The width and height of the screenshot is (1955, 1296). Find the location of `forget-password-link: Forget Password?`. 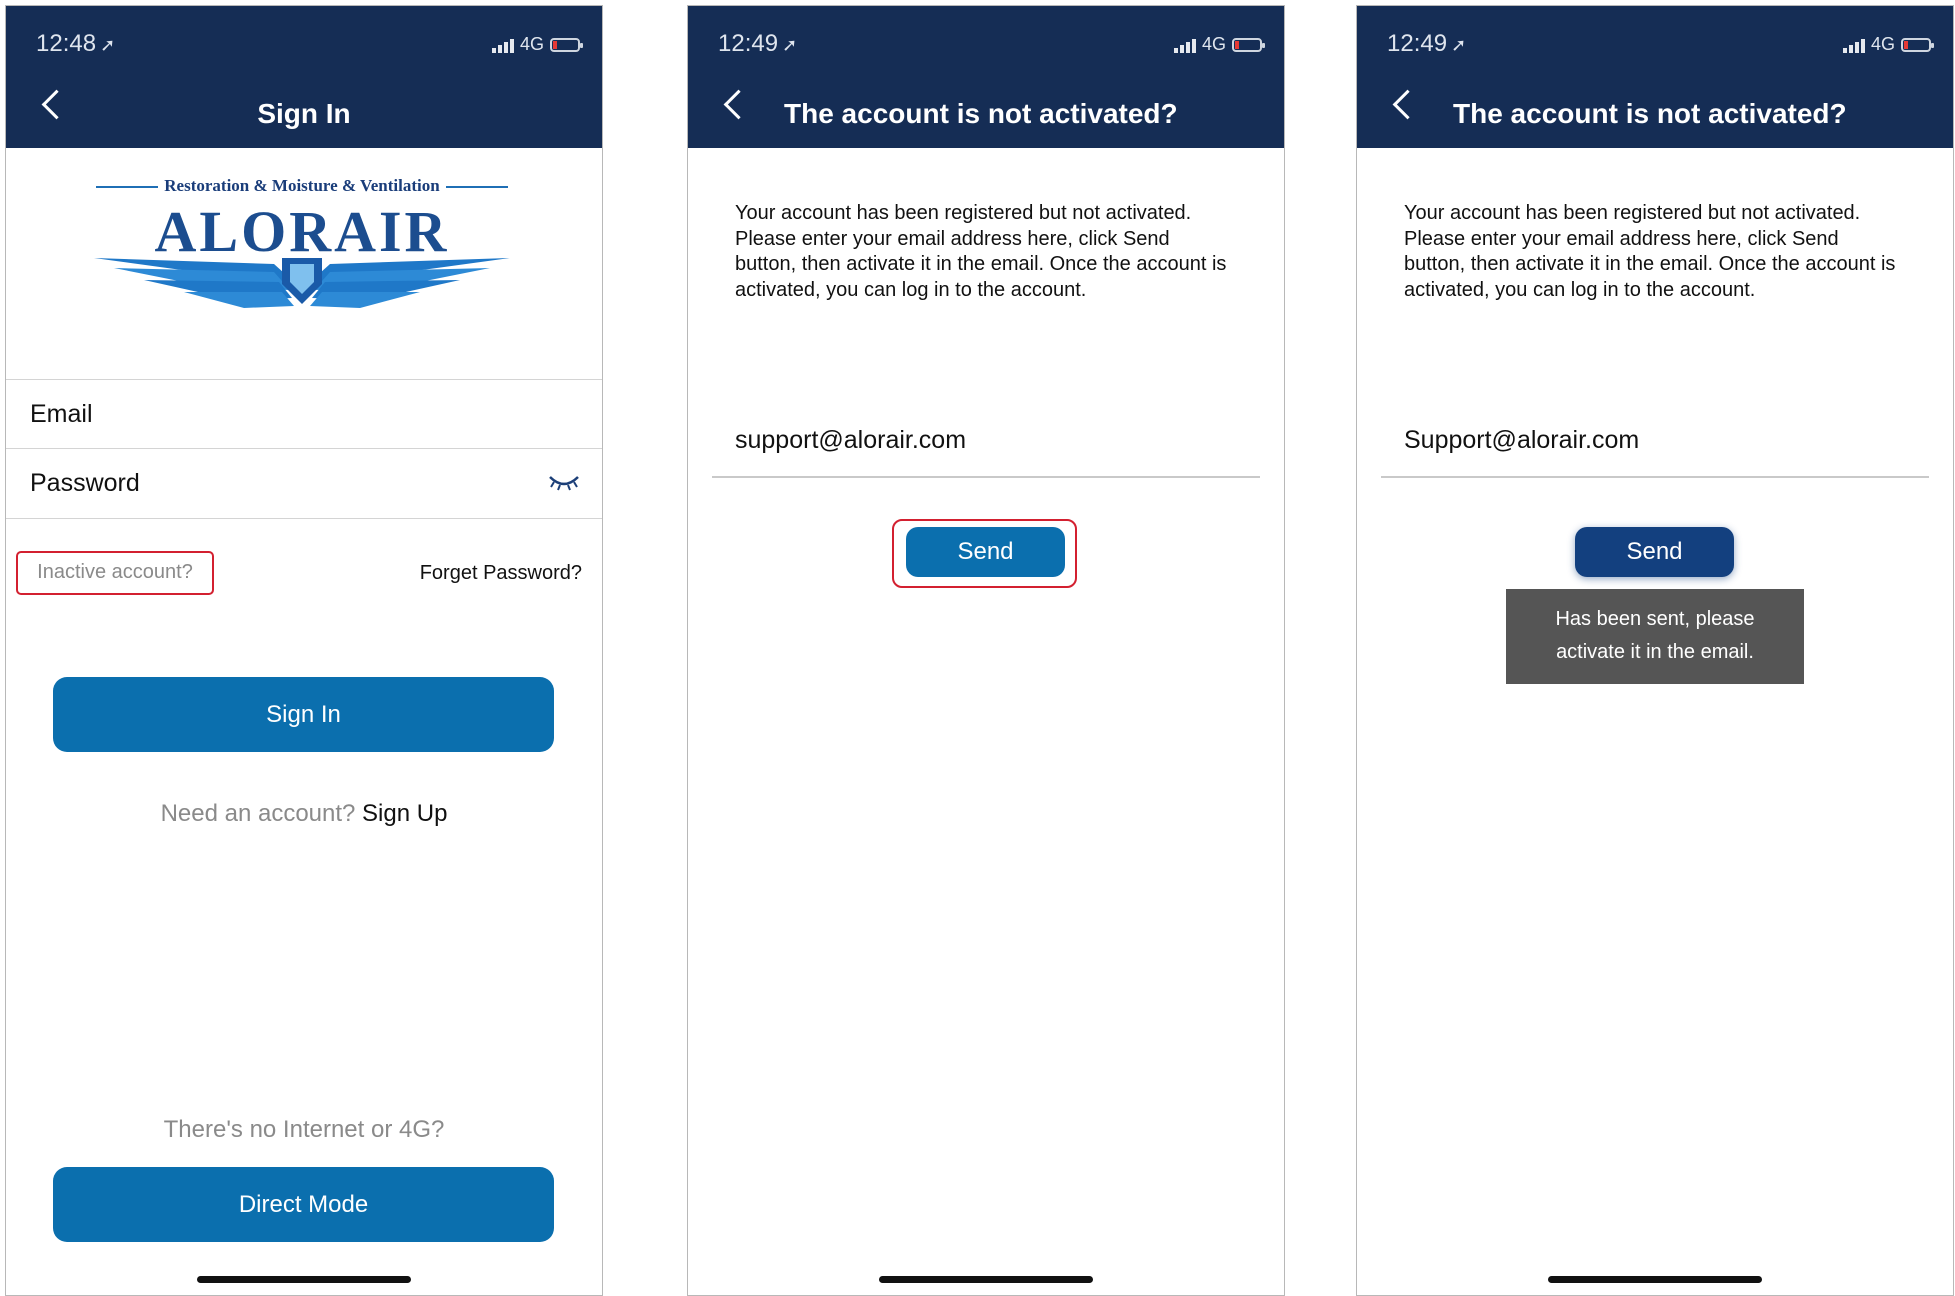

forget-password-link: Forget Password? is located at coordinates (501, 573).